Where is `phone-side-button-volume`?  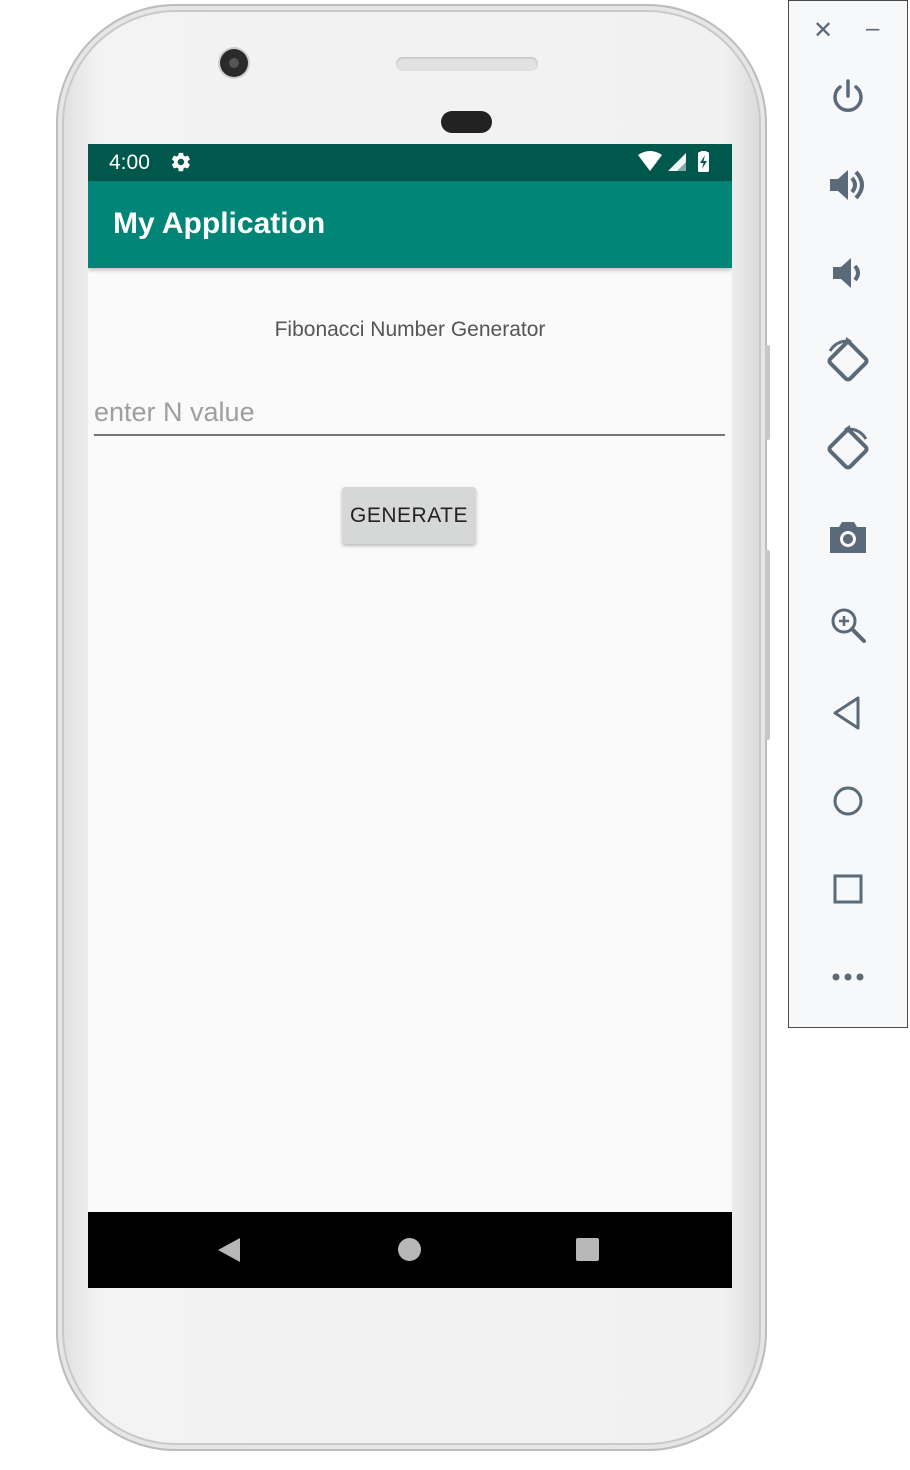 phone-side-button-volume is located at coordinates (767, 645).